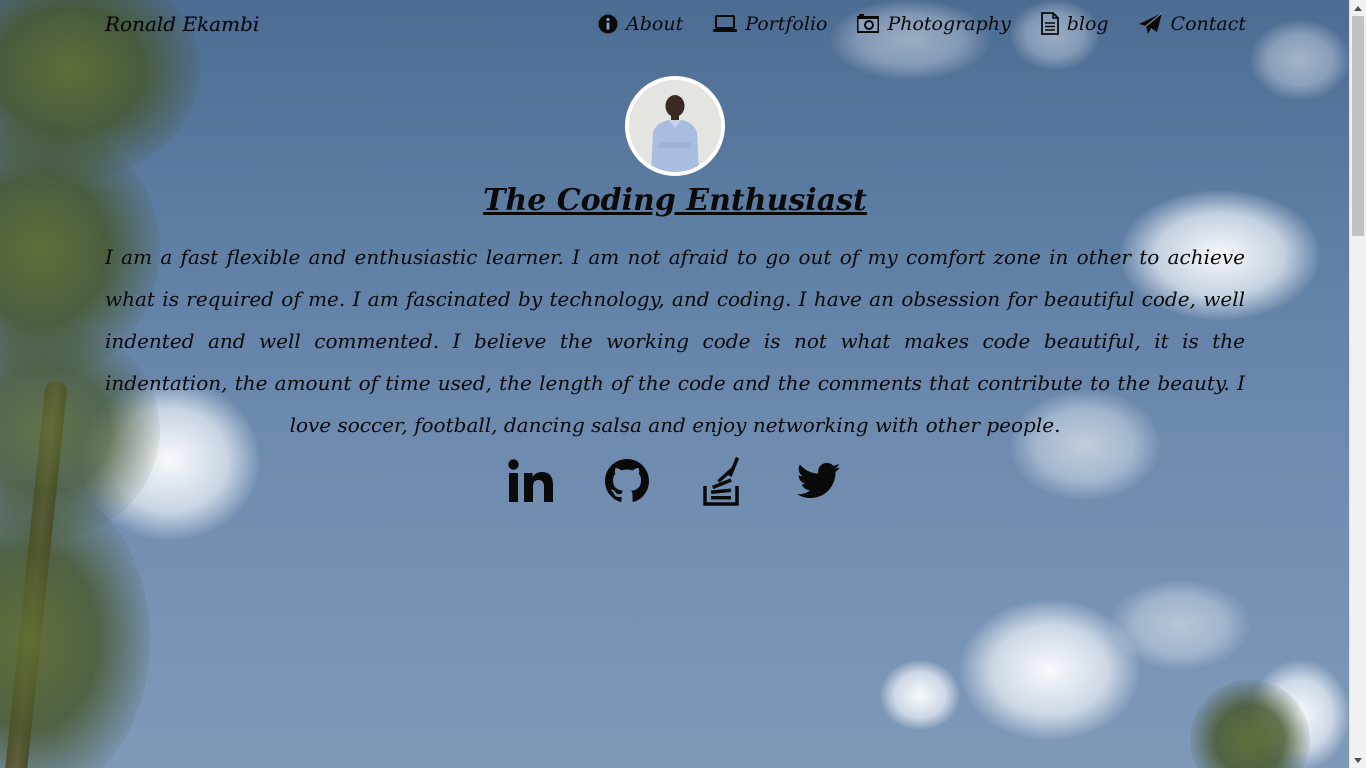 This screenshot has height=768, width=1366. What do you see at coordinates (1357, 384) in the screenshot?
I see `vertical-scrollbar` at bounding box center [1357, 384].